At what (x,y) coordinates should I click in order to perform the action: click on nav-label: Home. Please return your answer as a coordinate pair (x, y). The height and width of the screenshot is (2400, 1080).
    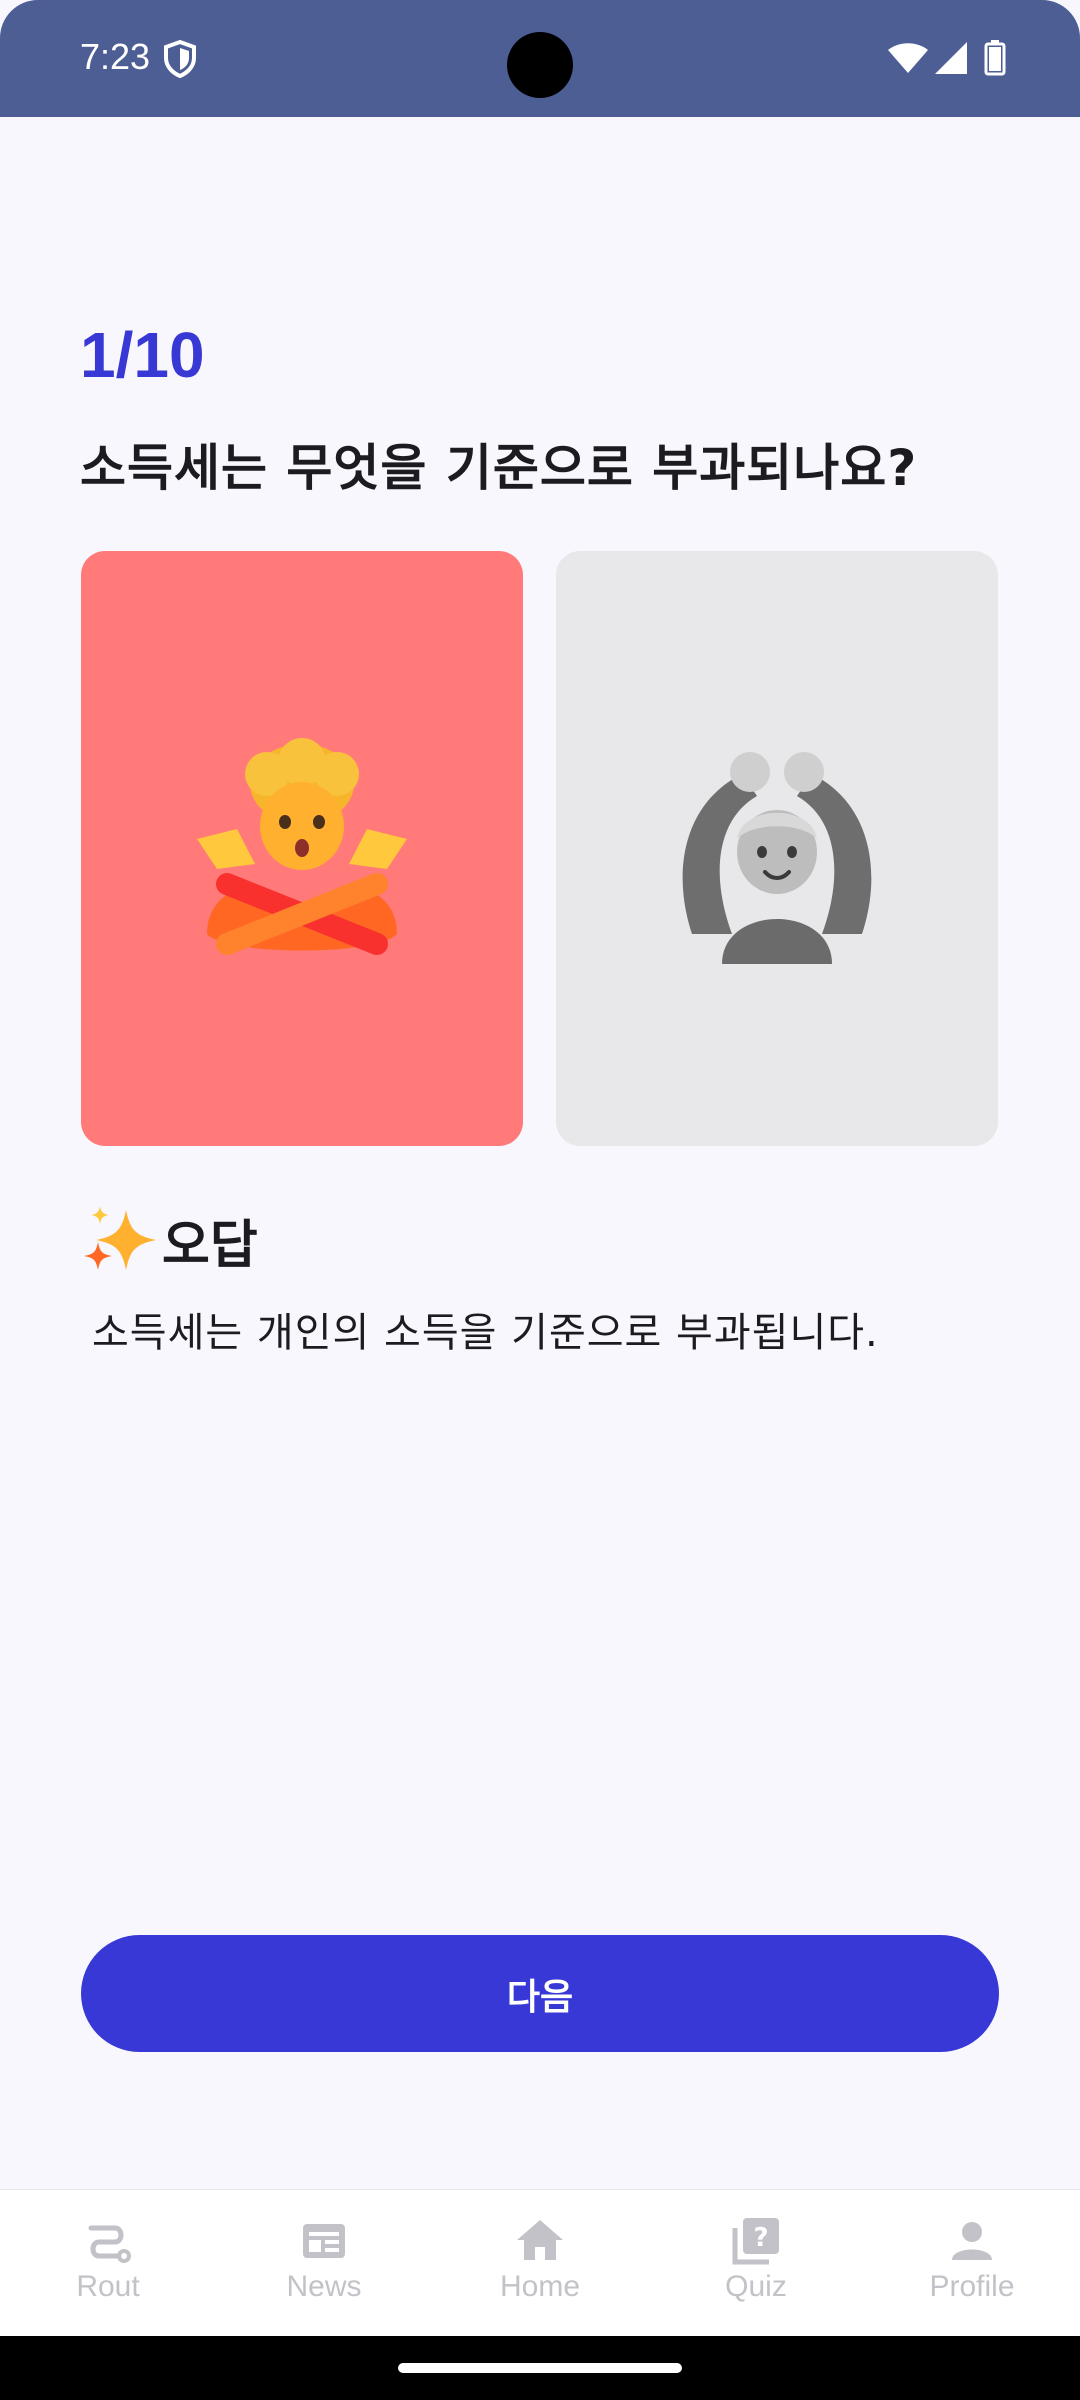
    Looking at the image, I should click on (540, 2286).